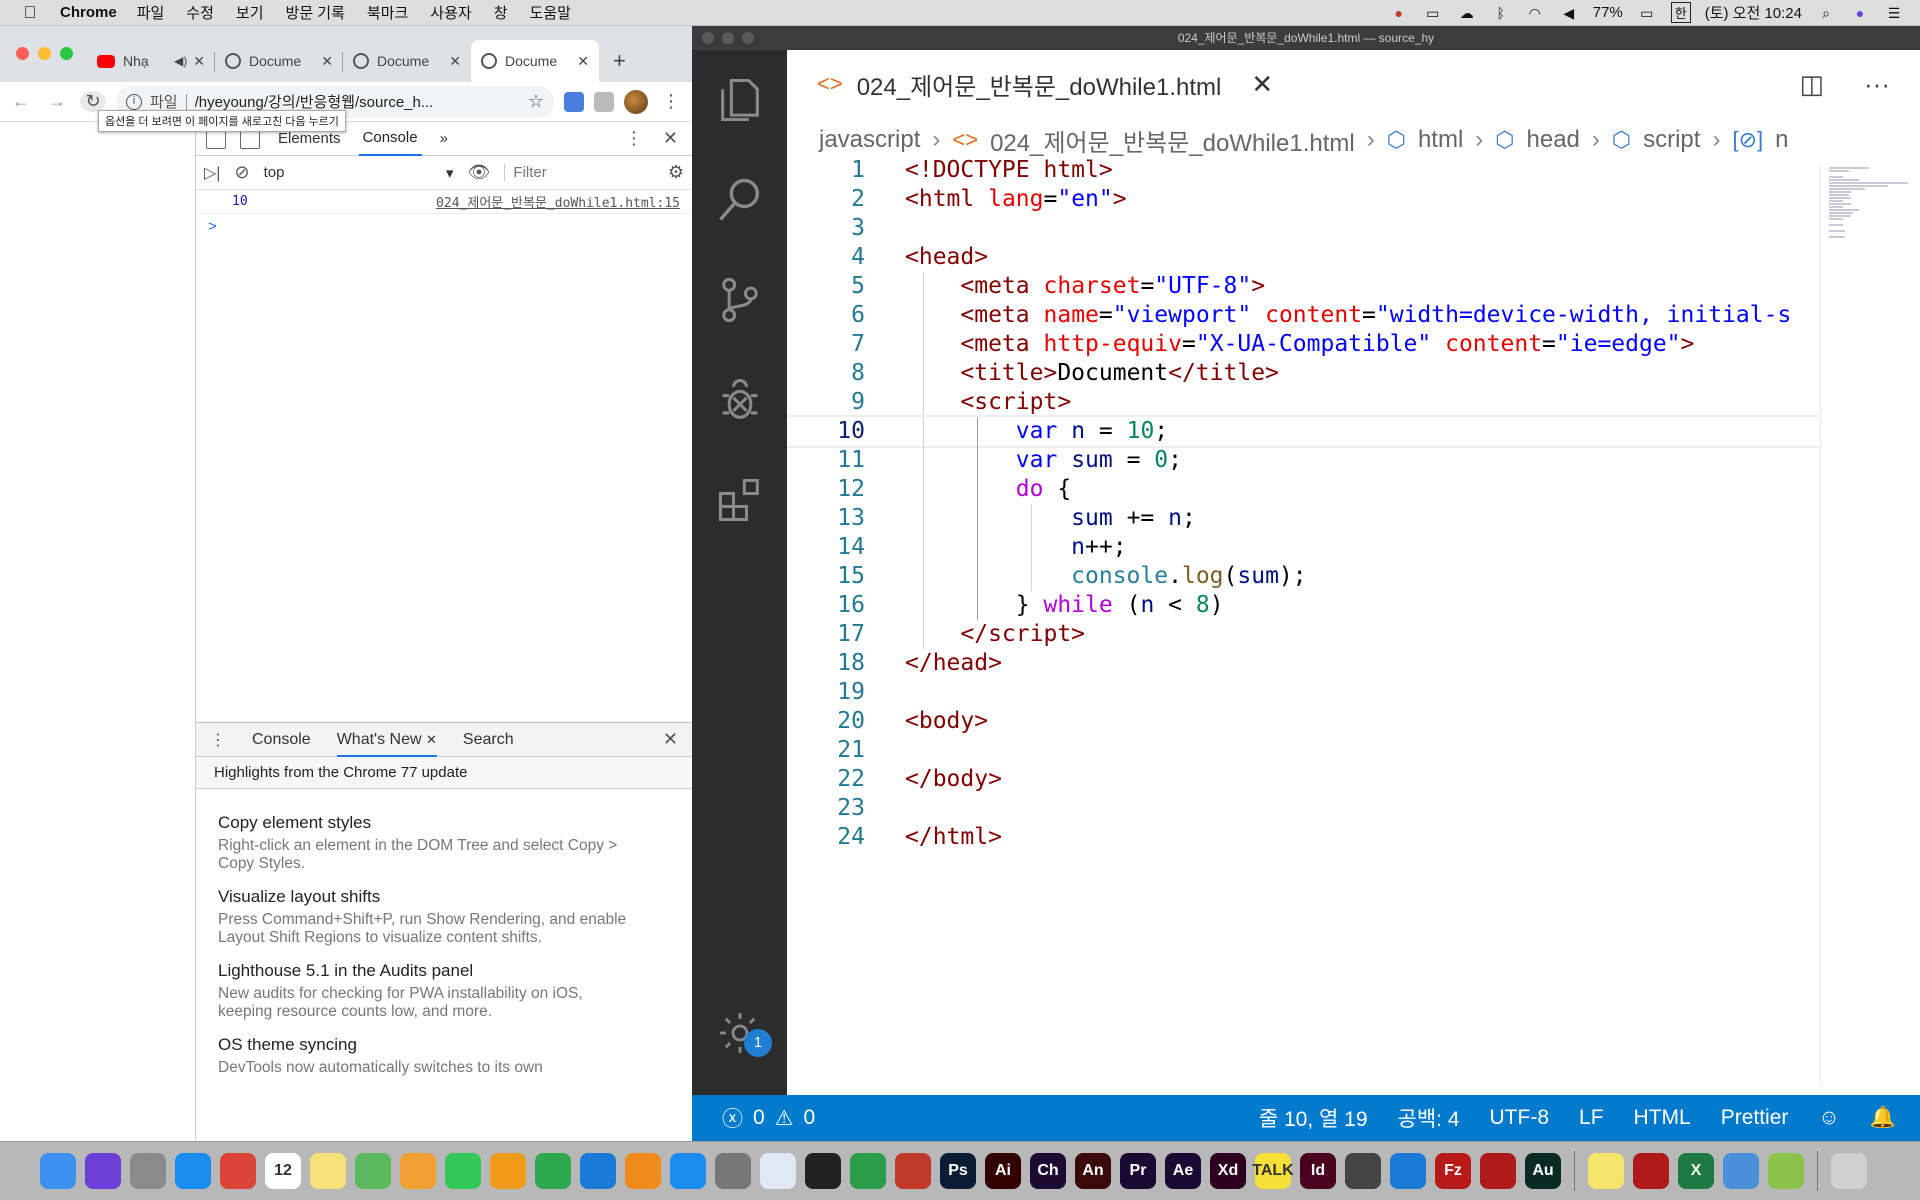  What do you see at coordinates (1696, 1171) in the screenshot?
I see `excel-icon: X` at bounding box center [1696, 1171].